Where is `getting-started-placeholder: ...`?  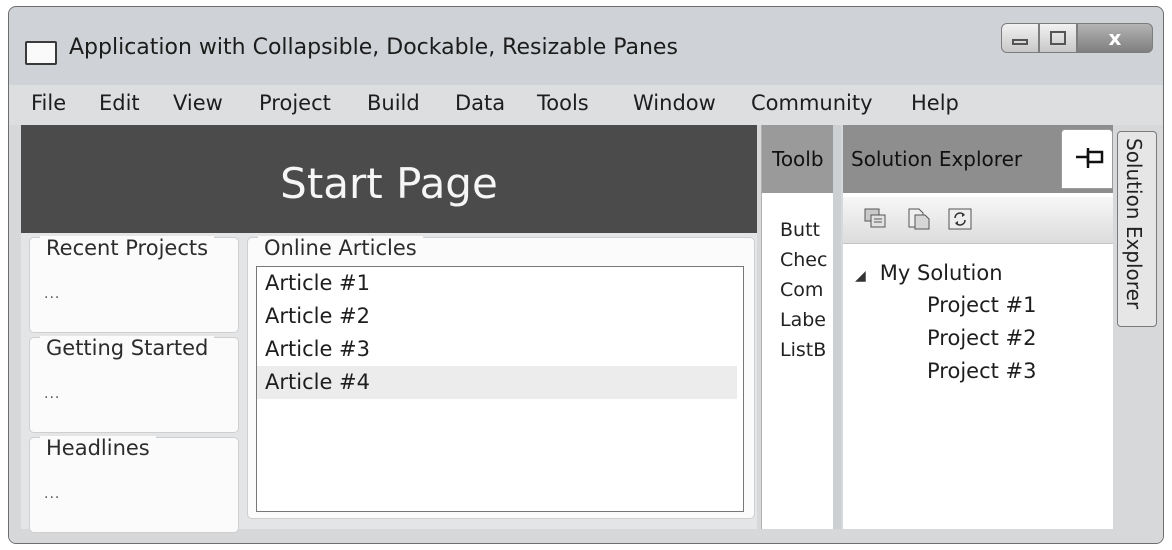
getting-started-placeholder: ... is located at coordinates (52, 394).